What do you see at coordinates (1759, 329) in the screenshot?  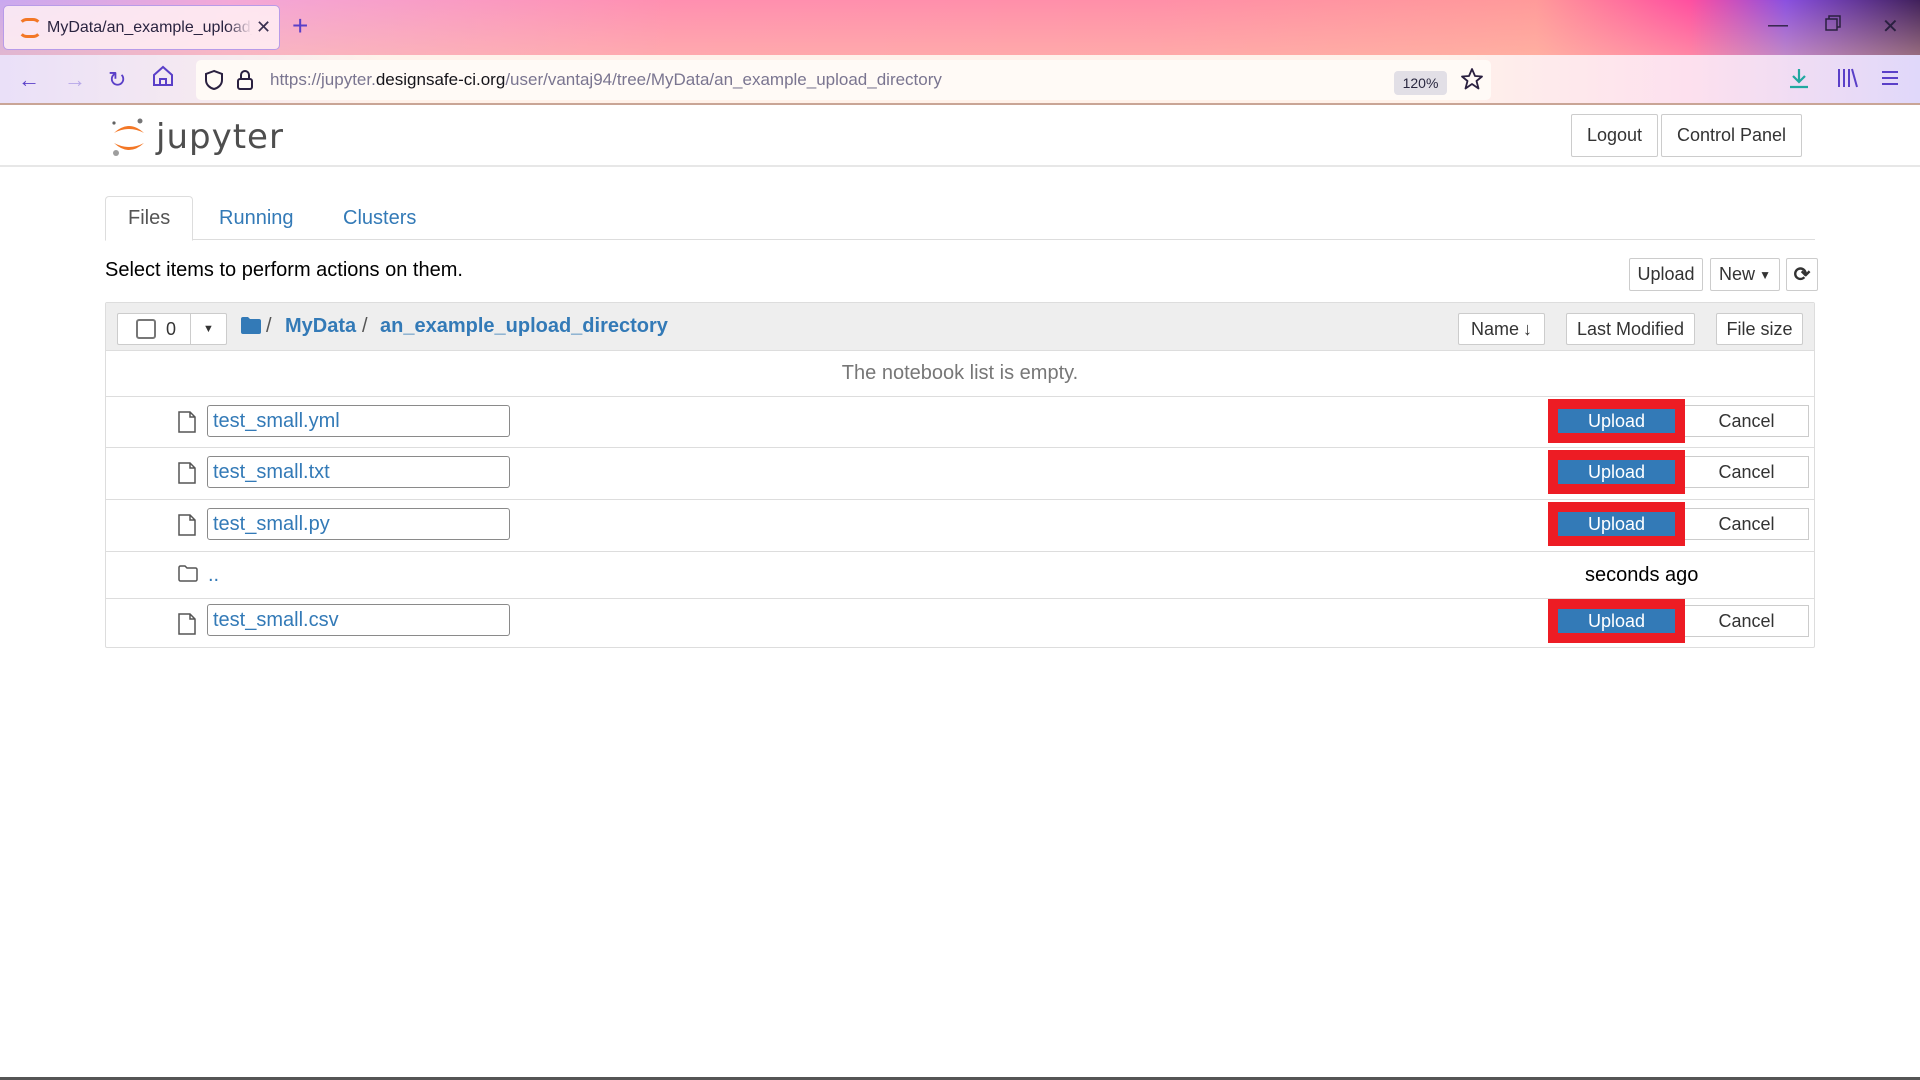 I see `sort-by-file-size-button: File size` at bounding box center [1759, 329].